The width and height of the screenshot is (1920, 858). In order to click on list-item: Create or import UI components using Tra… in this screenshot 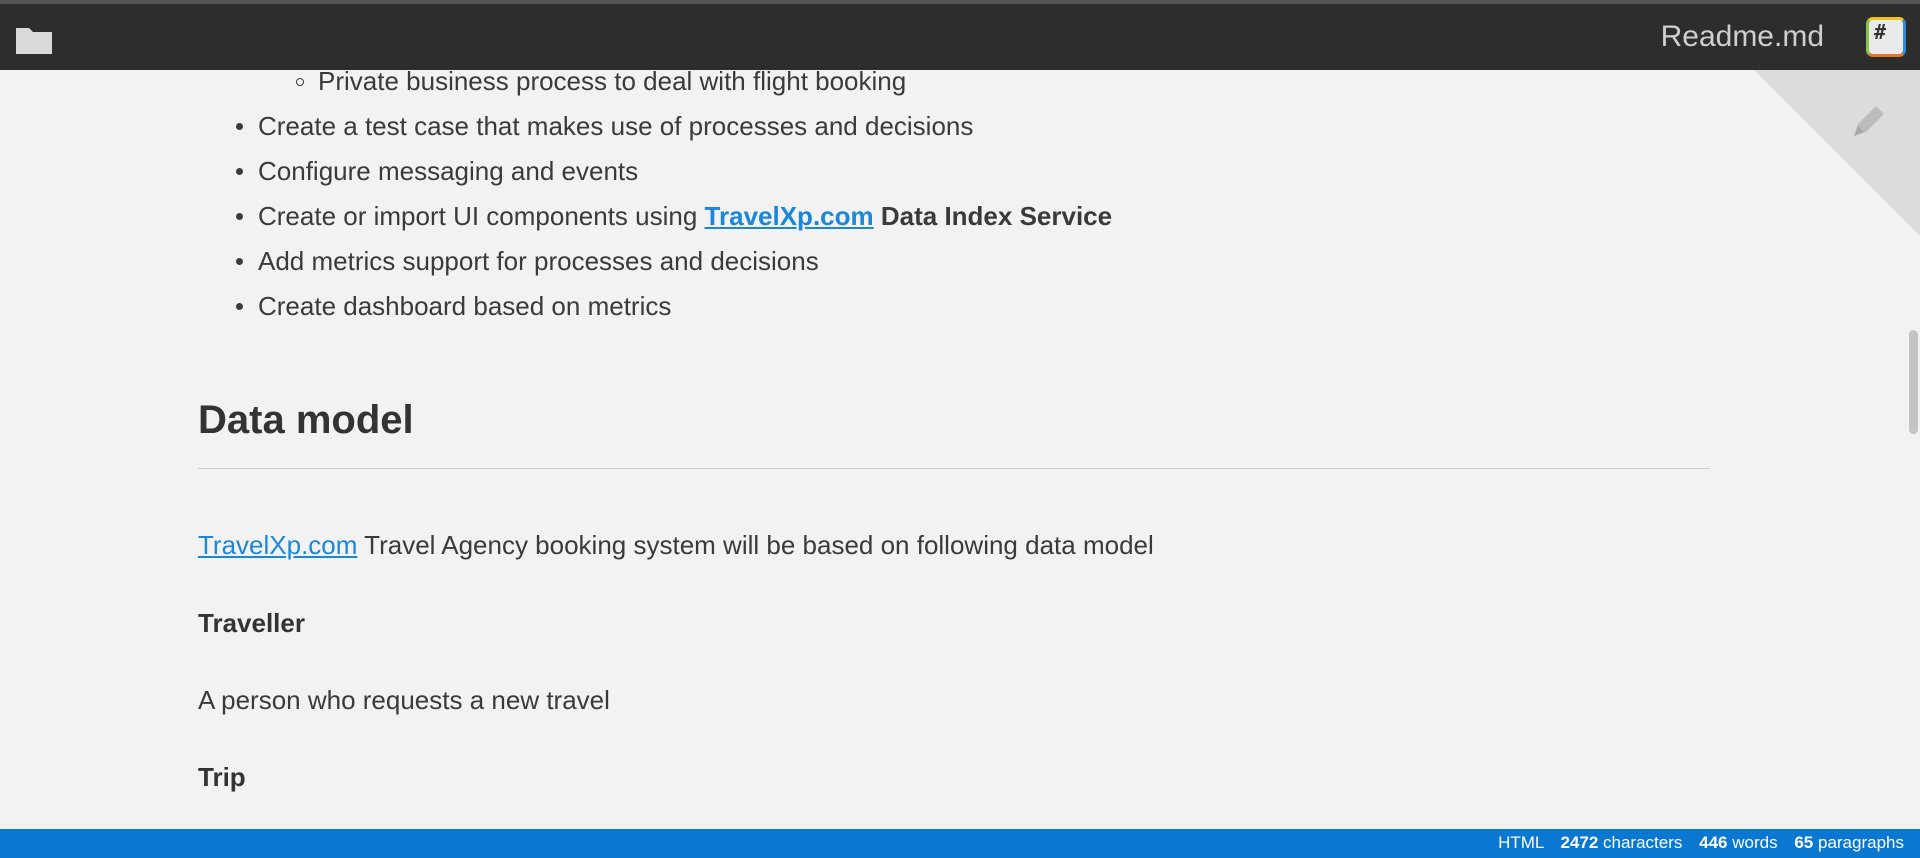, I will do `click(674, 216)`.